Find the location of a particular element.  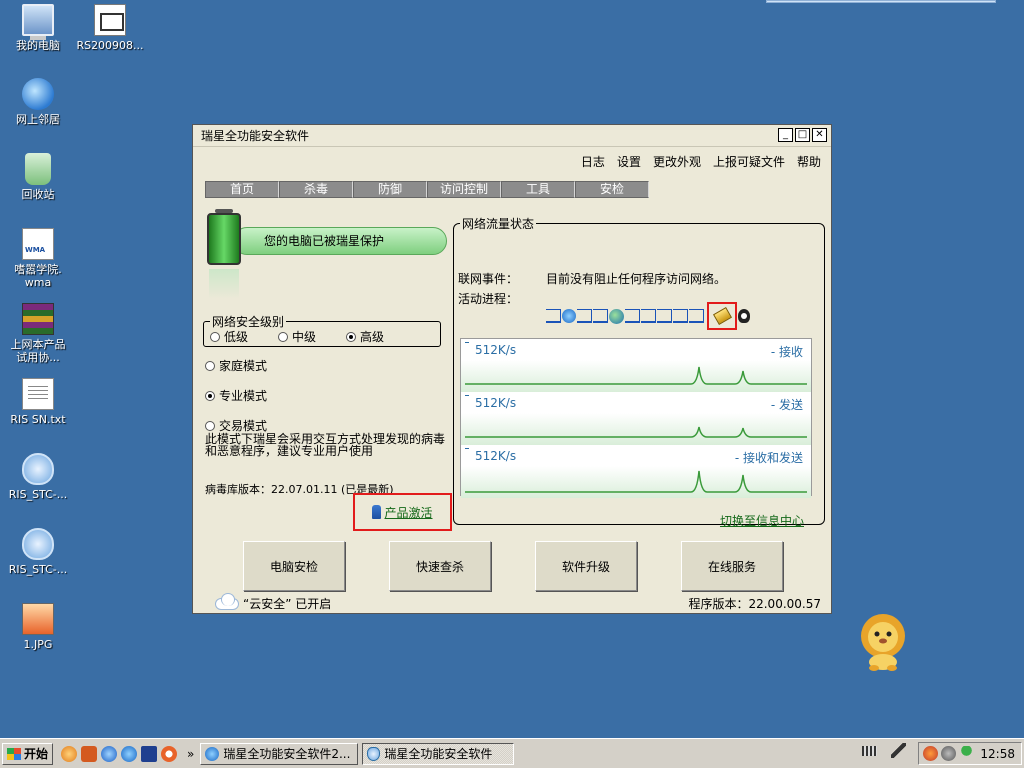

windows-logo-icon is located at coordinates (14, 753).